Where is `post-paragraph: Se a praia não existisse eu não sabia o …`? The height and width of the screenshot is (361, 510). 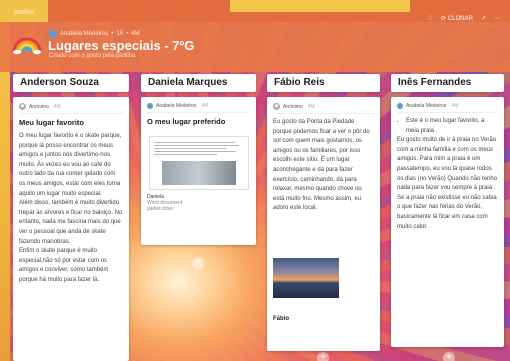
post-paragraph: Se a praia não existisse eu não sabia o … is located at coordinates (447, 212).